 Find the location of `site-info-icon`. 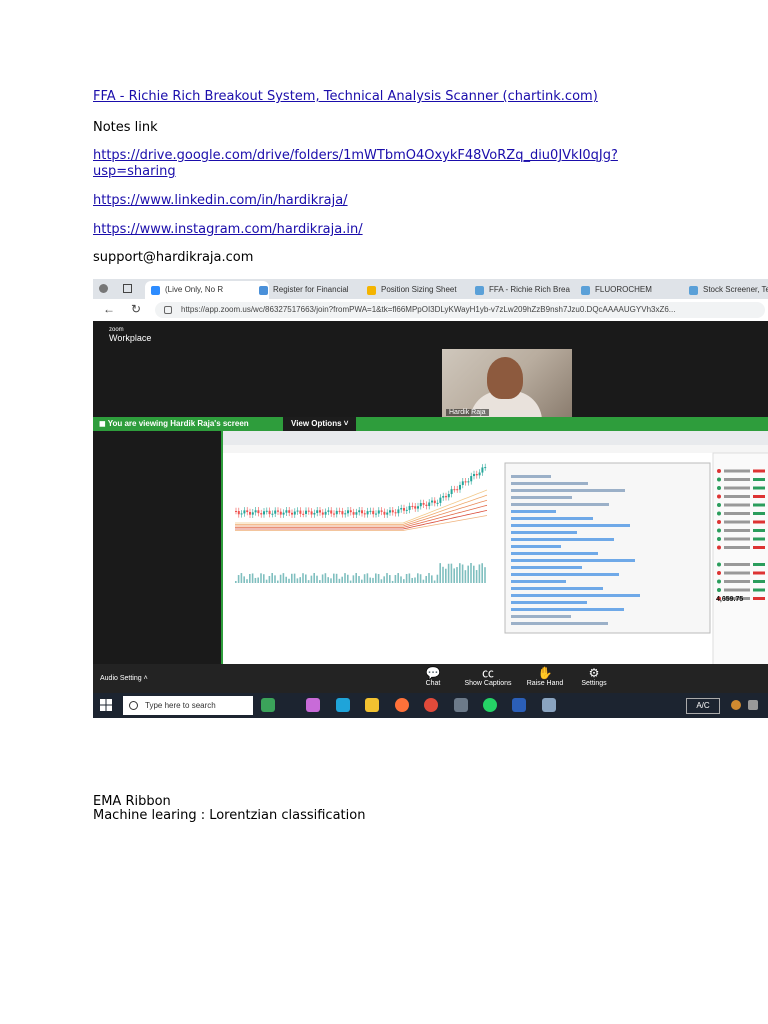

site-info-icon is located at coordinates (168, 310).